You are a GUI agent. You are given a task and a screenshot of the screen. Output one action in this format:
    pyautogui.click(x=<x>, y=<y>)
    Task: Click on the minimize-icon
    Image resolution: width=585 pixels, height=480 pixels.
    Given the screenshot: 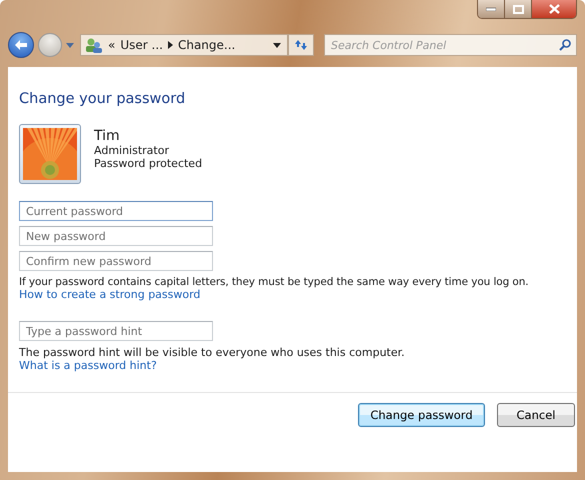 What is the action you would take?
    pyautogui.click(x=491, y=9)
    